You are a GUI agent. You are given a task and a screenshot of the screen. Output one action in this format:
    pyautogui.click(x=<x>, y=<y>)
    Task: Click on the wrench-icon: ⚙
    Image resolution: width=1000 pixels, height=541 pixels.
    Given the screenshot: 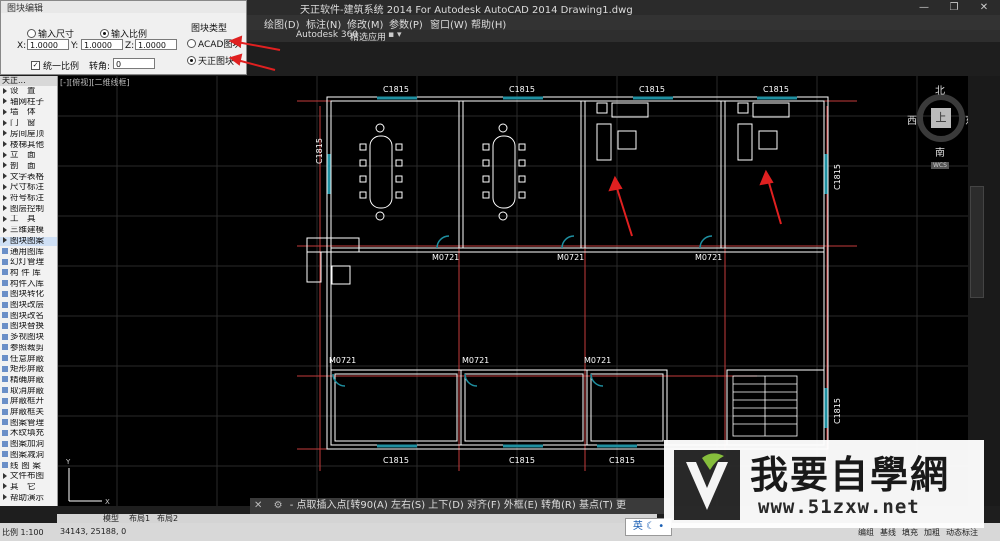 What is the action you would take?
    pyautogui.click(x=278, y=505)
    